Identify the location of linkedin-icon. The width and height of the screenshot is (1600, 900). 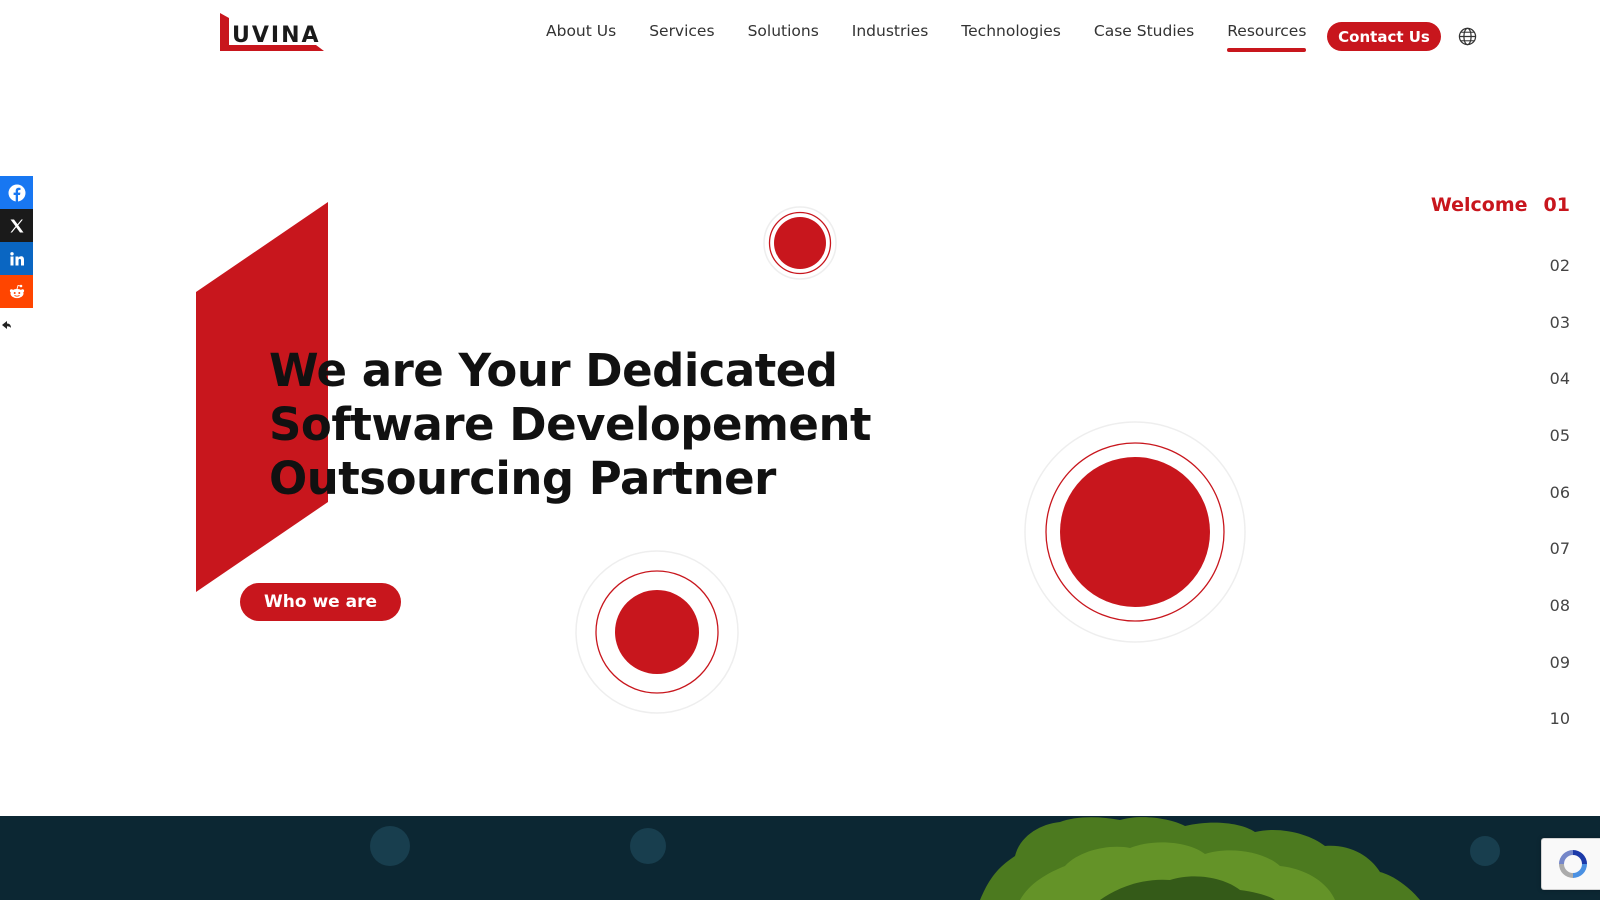
(16, 258).